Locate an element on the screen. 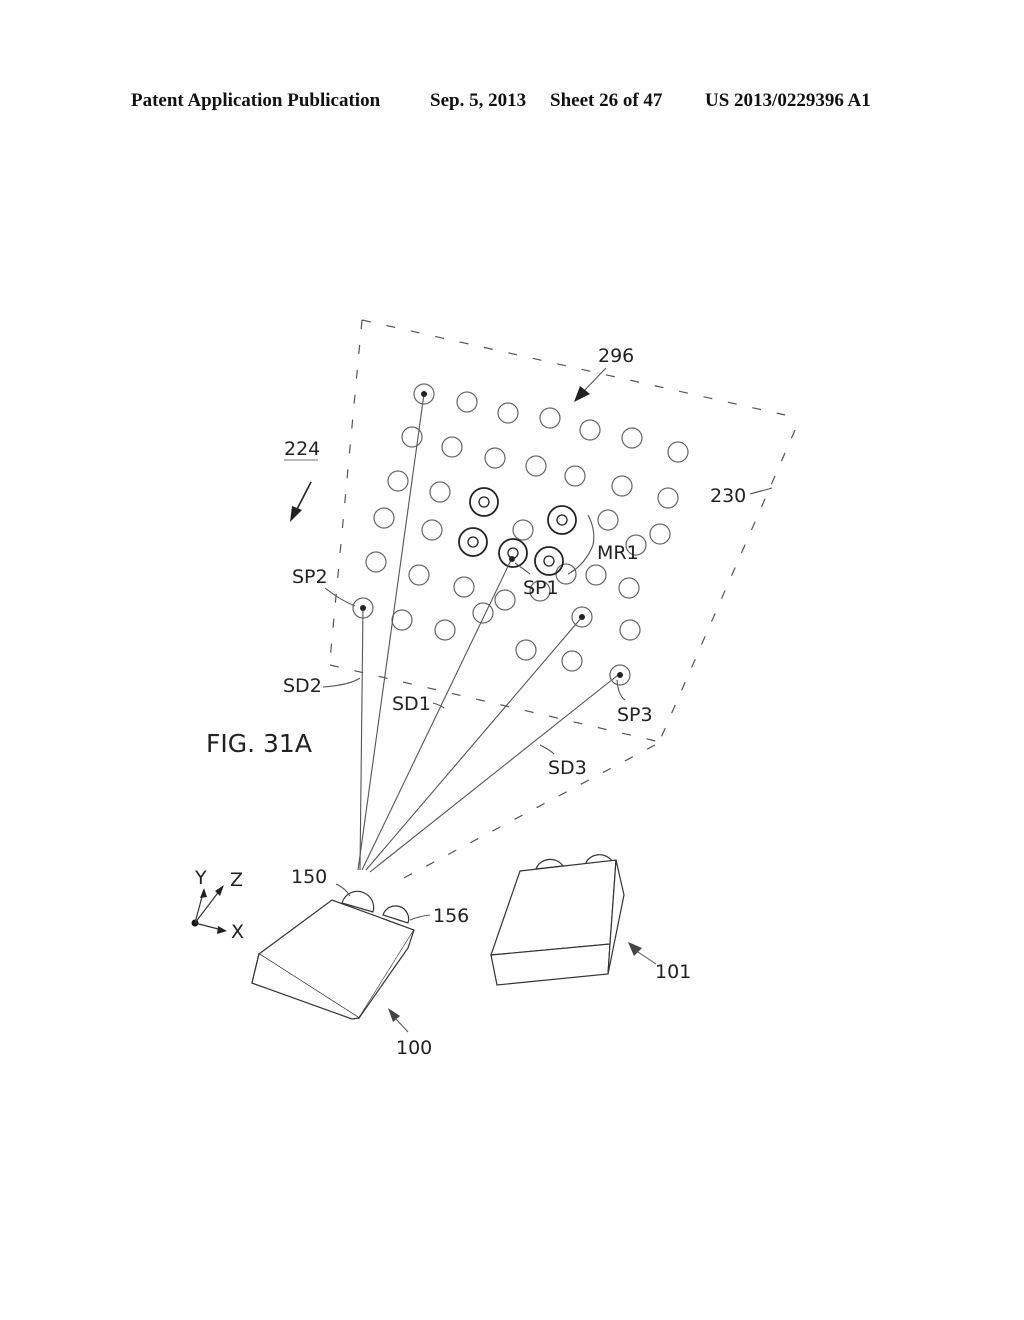 The height and width of the screenshot is (1320, 1024). label-sd2: SD2 is located at coordinates (302, 686).